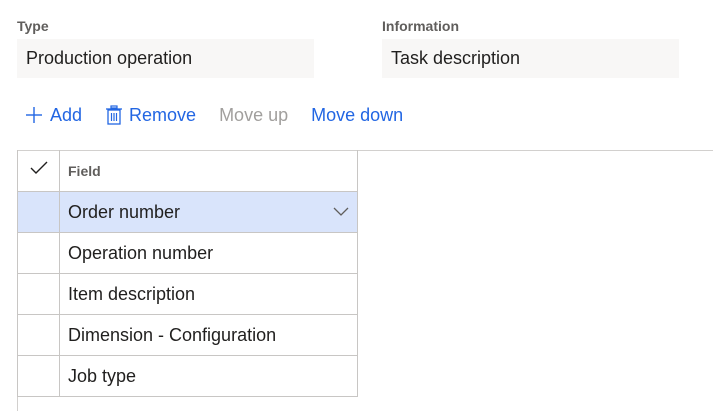  Describe the element at coordinates (530, 58) in the screenshot. I see `information-input: Task description` at that location.